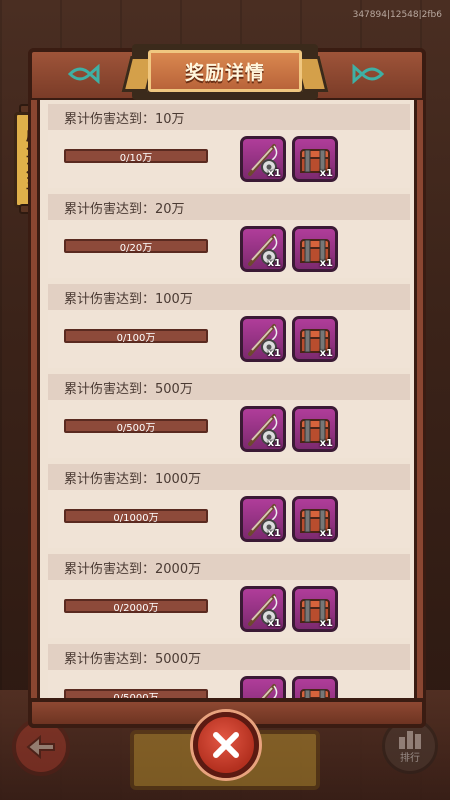 This screenshot has width=450, height=800. Describe the element at coordinates (229, 146) in the screenshot. I see `reward-item: 累计伤害达到：10万 0/10万 x1 x1` at that location.